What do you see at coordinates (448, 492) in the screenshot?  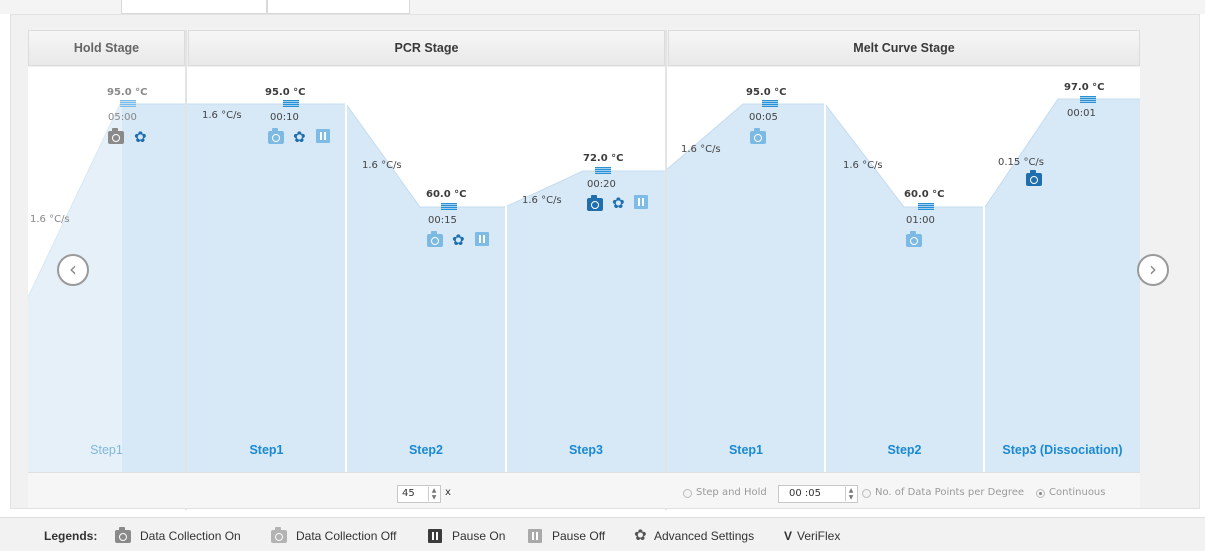 I see `pcr-cycles-suffix: x` at bounding box center [448, 492].